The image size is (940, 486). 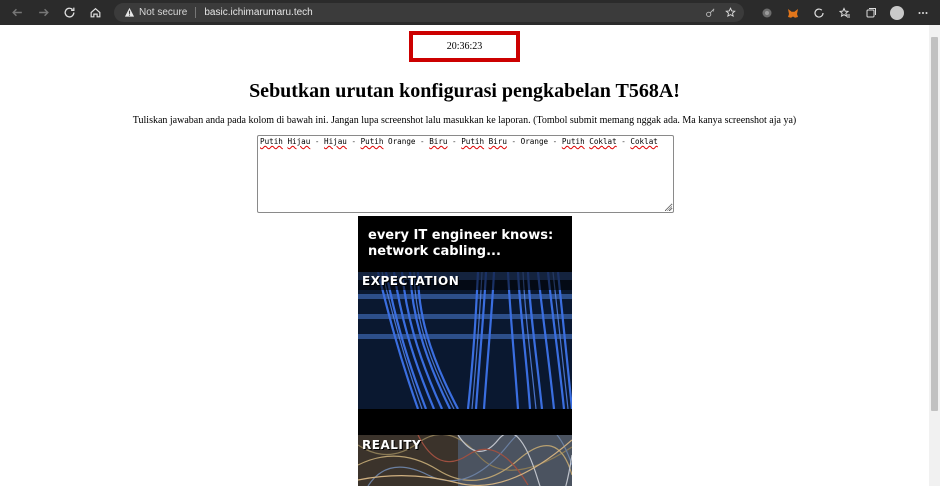 What do you see at coordinates (730, 12) in the screenshot?
I see `favorite-add-icon` at bounding box center [730, 12].